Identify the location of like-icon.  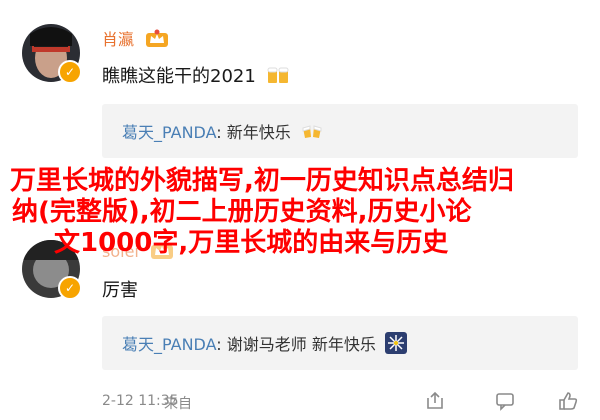
(568, 403).